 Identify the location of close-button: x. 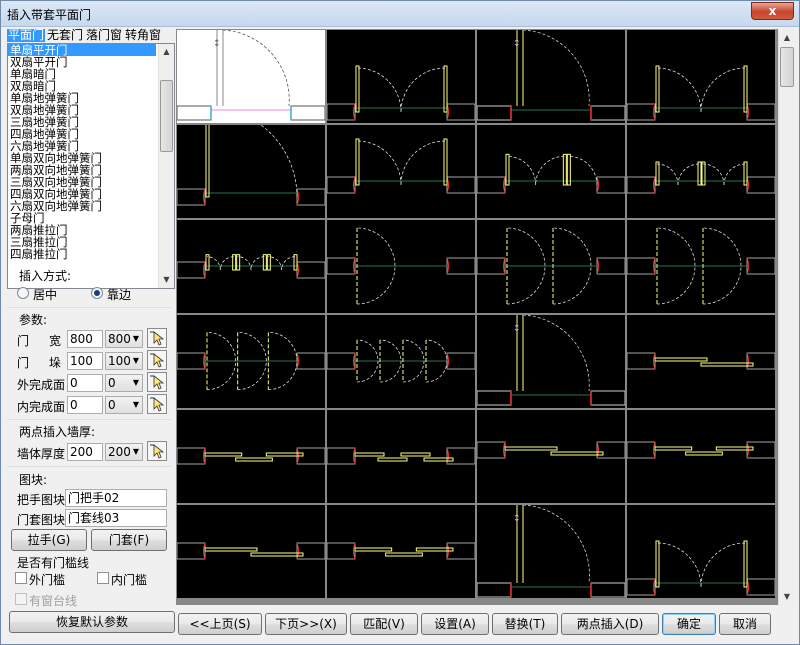
(772, 11).